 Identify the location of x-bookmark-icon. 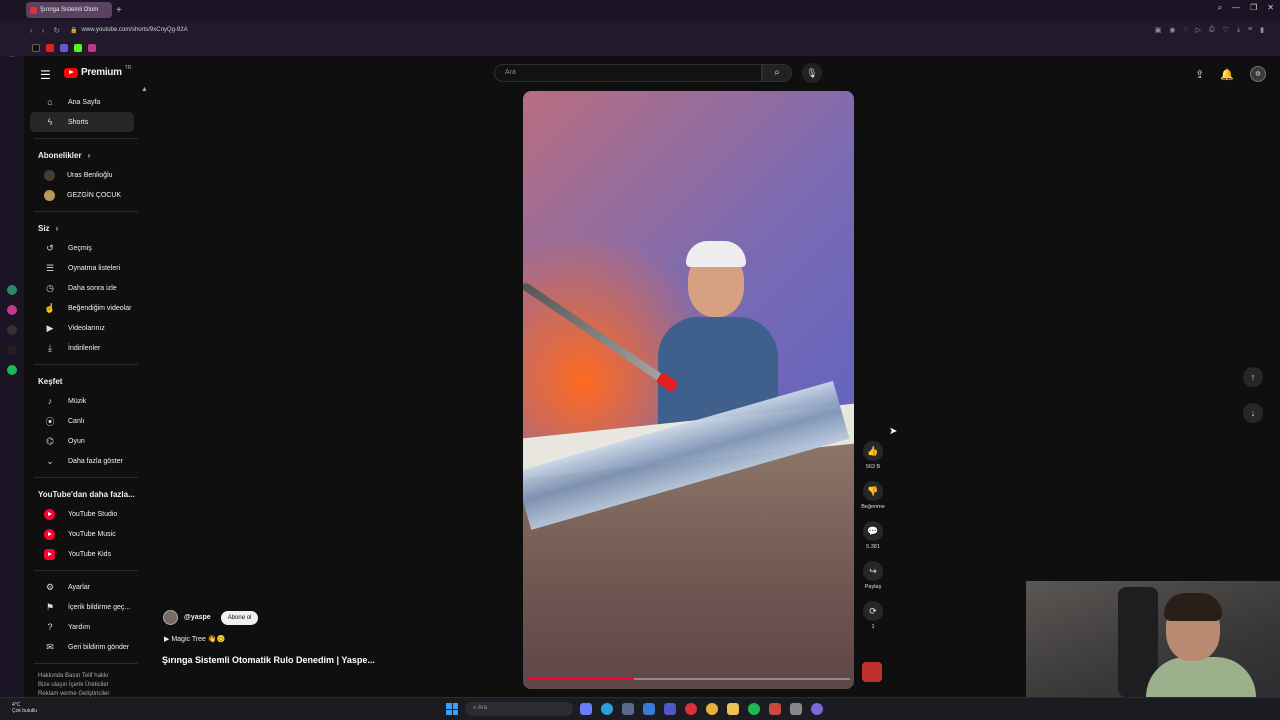
(36, 48).